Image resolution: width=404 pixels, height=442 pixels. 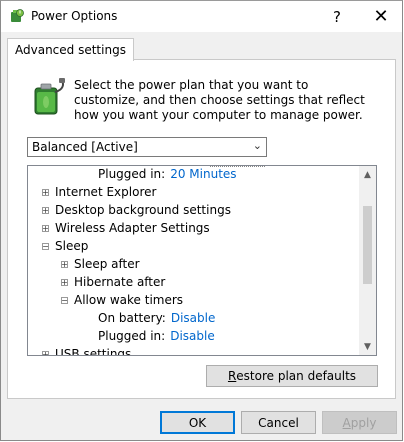 What do you see at coordinates (17, 15) in the screenshot?
I see `power-options-icon` at bounding box center [17, 15].